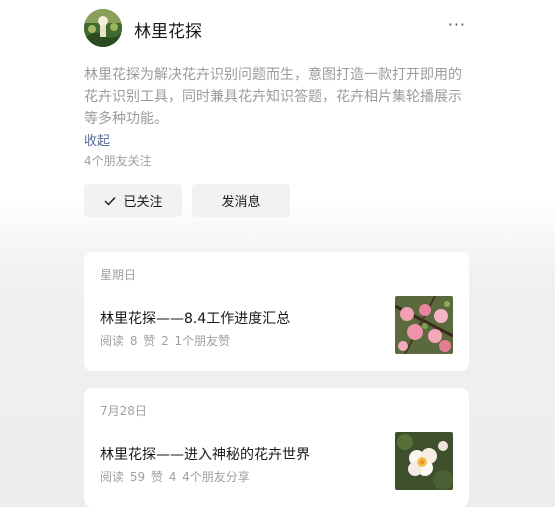 Image resolution: width=555 pixels, height=507 pixels. Describe the element at coordinates (168, 32) in the screenshot. I see `account-name: 林里花探` at that location.